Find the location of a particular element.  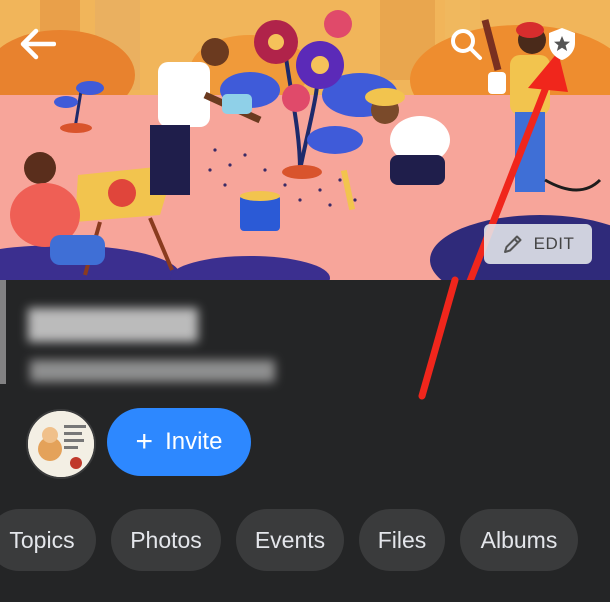

member-avatar is located at coordinates (61, 444).